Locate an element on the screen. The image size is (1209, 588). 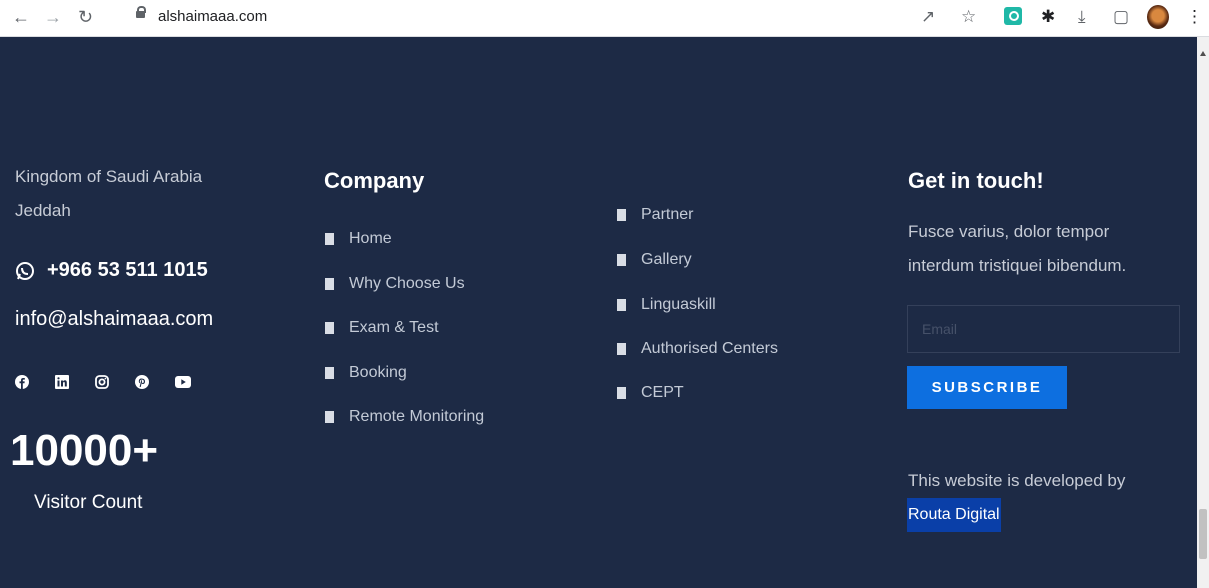
whatsapp-icon is located at coordinates (25, 270).